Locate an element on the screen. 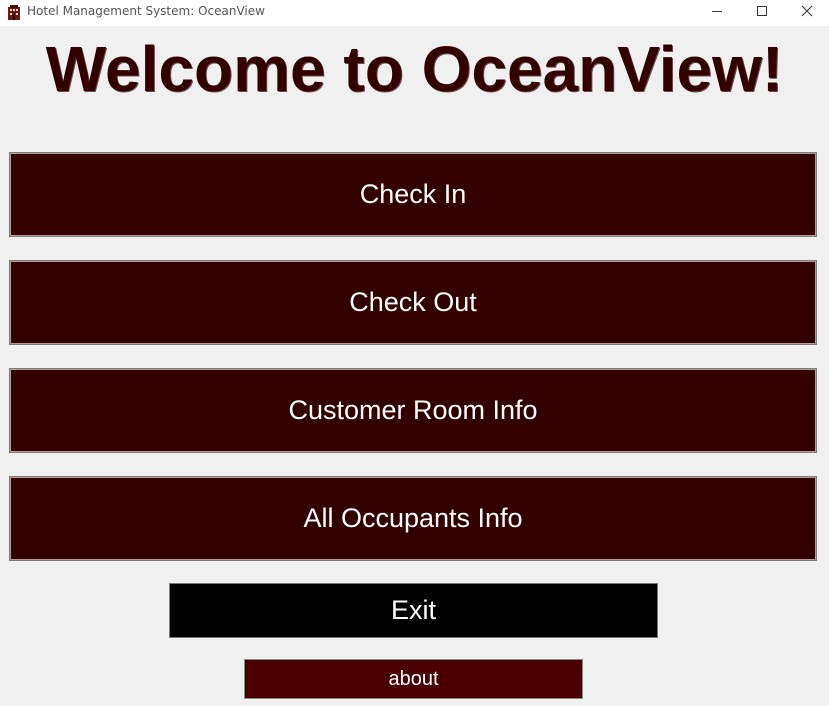 The image size is (829, 706). title-bar: Hotel Management System: OceanView is located at coordinates (414, 13).